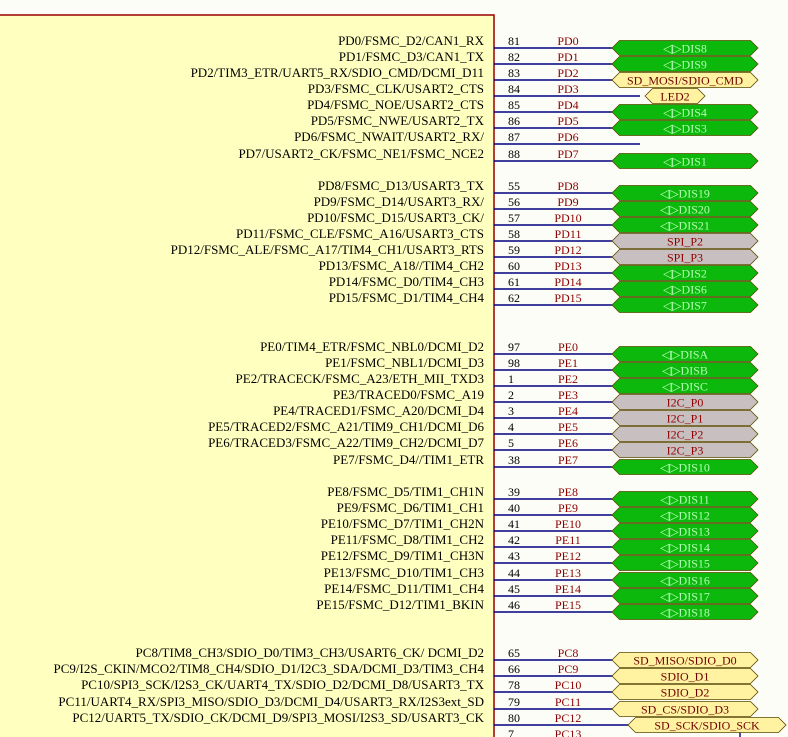 The image size is (788, 737). I want to click on pin-number: 81, so click(514, 41).